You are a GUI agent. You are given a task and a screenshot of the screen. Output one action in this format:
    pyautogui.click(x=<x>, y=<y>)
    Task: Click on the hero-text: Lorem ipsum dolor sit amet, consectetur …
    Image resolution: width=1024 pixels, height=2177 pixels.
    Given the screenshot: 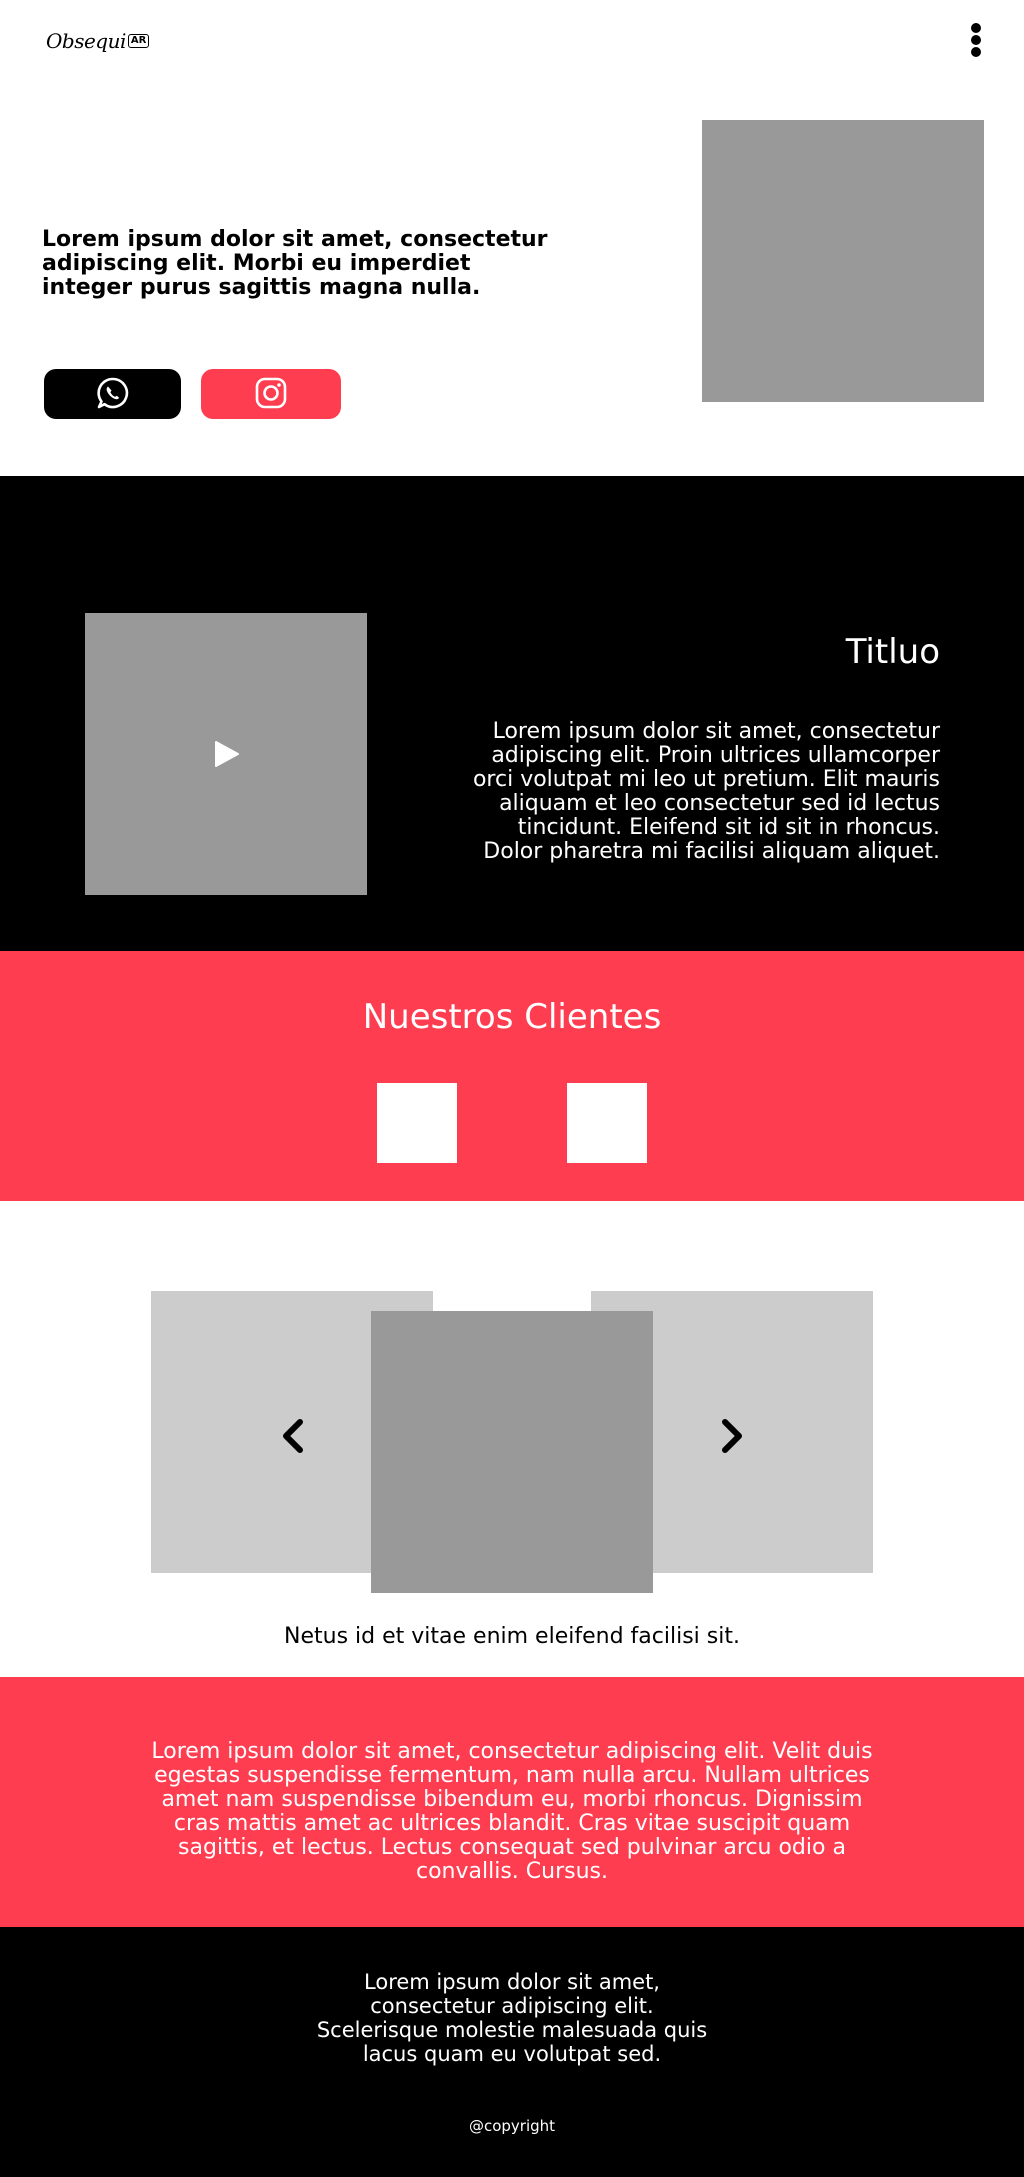 What is the action you would take?
    pyautogui.click(x=295, y=263)
    